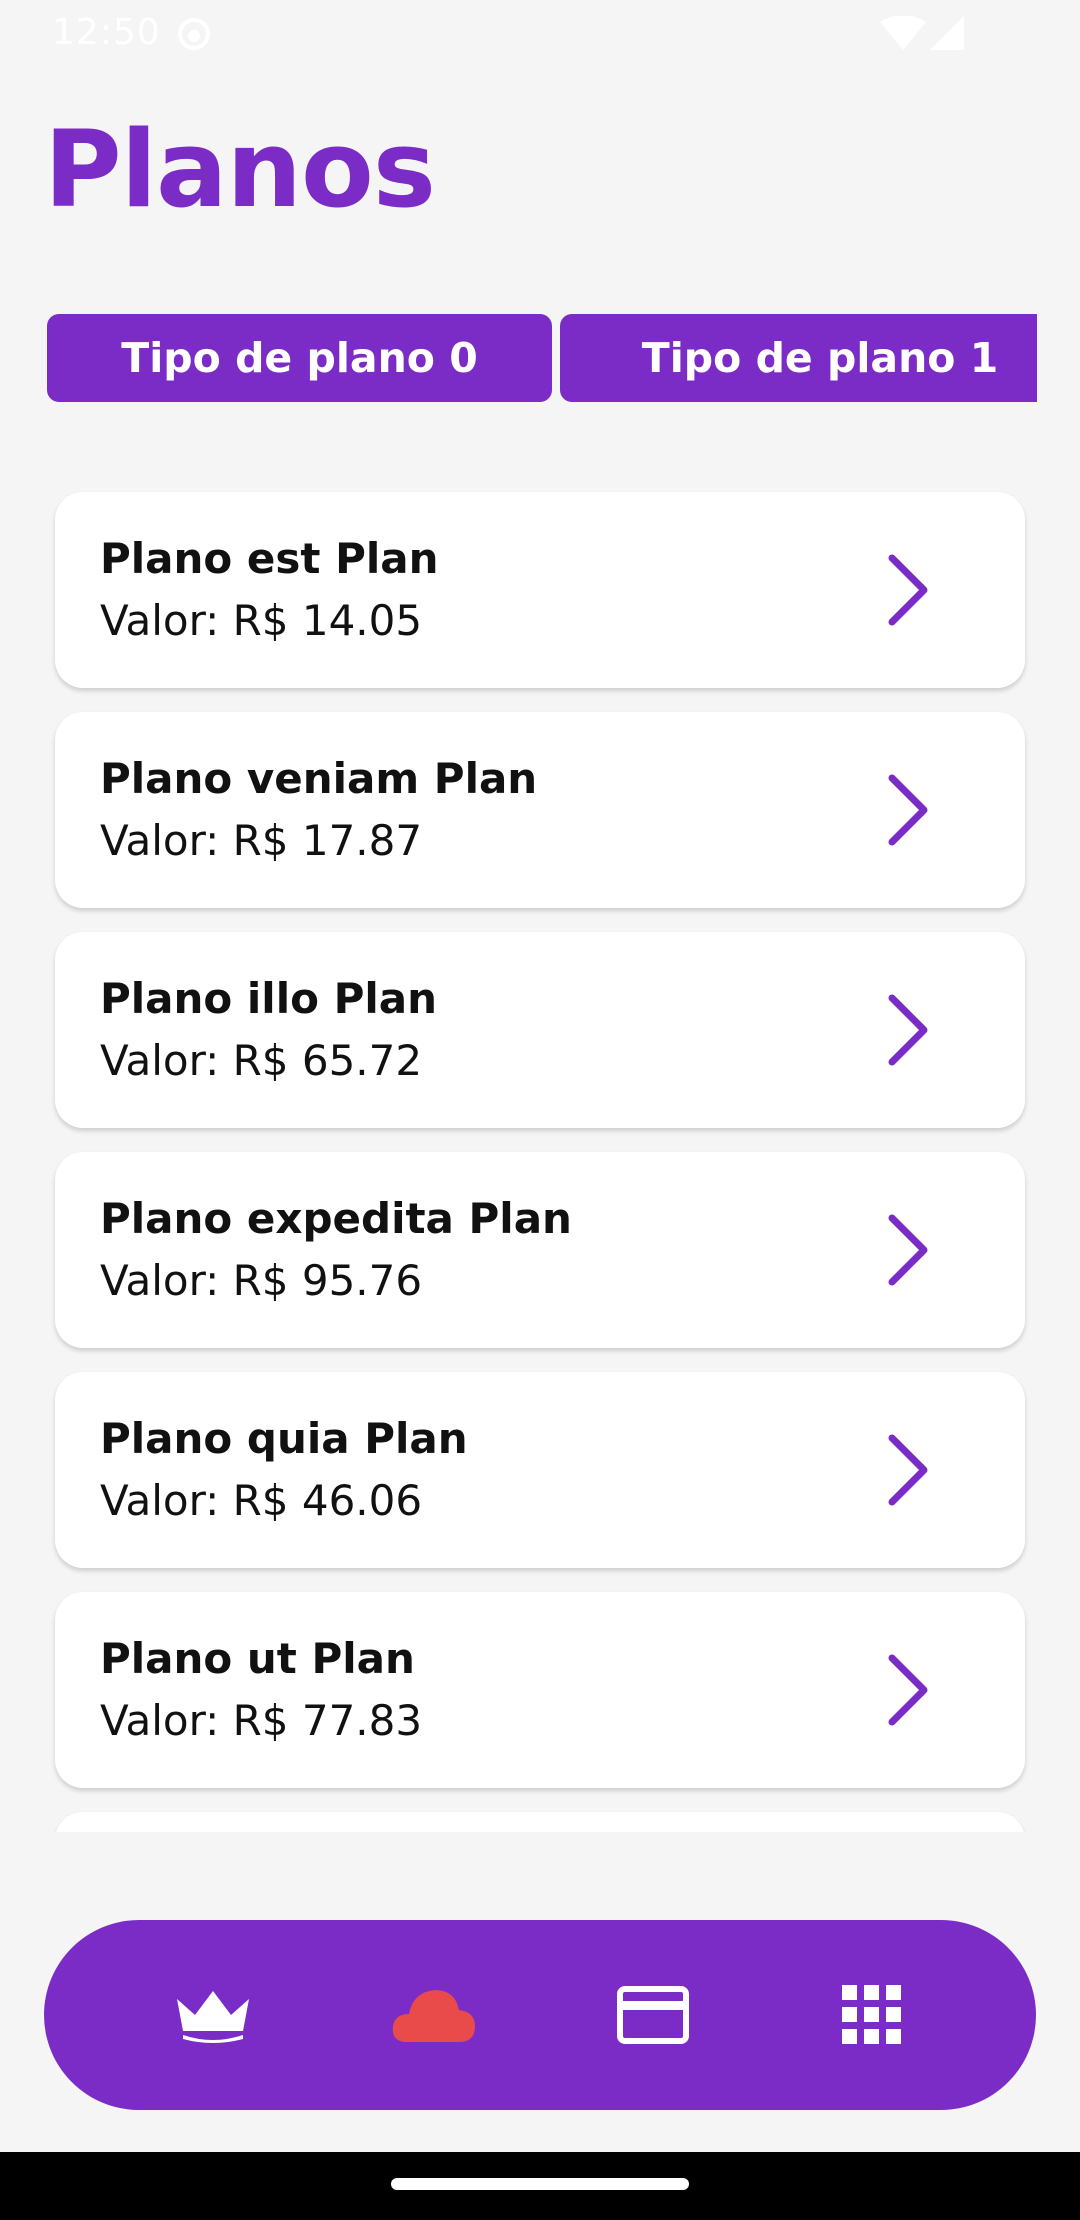  What do you see at coordinates (269, 558) in the screenshot?
I see `plan-name: Plano est Plan` at bounding box center [269, 558].